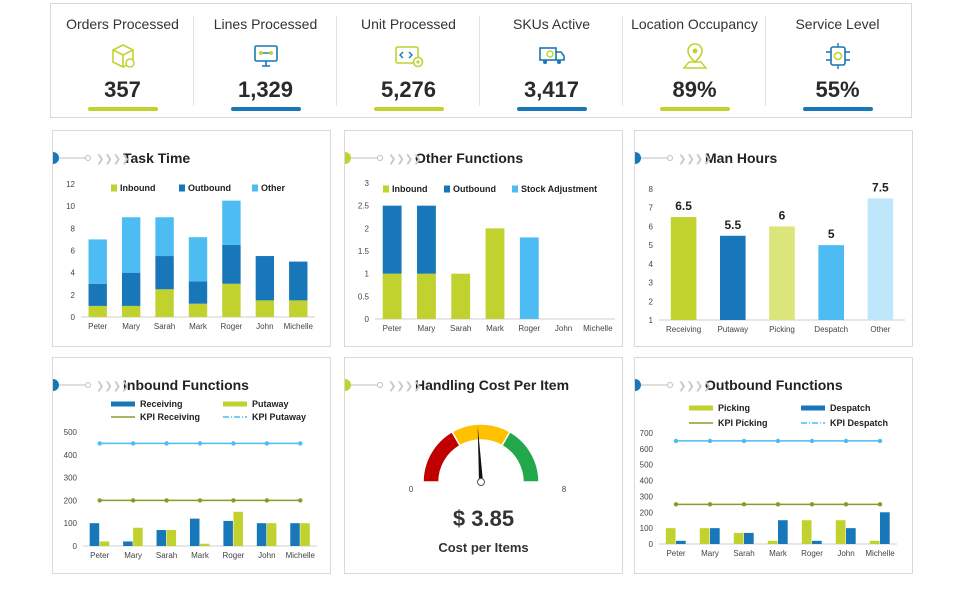 This screenshot has width=955, height=591. What do you see at coordinates (651, 245) in the screenshot?
I see `y-tick-label: 5` at bounding box center [651, 245].